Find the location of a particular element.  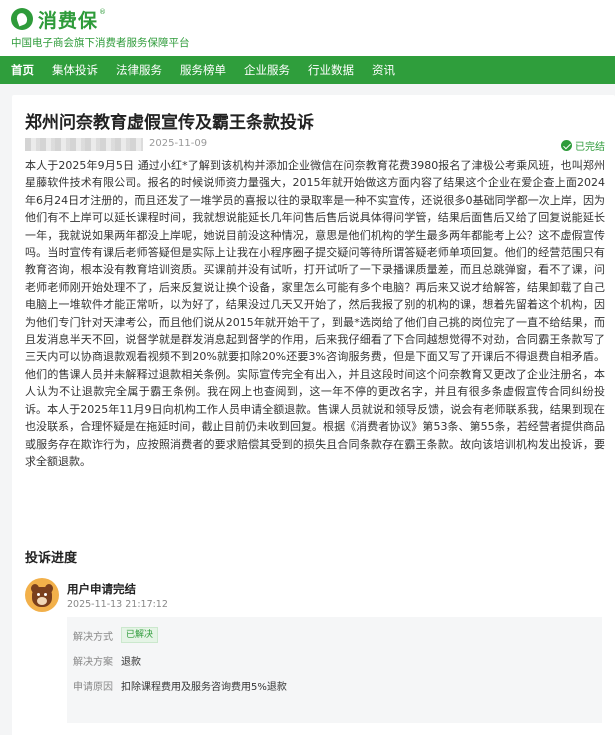

blurred-username is located at coordinates (84, 144).